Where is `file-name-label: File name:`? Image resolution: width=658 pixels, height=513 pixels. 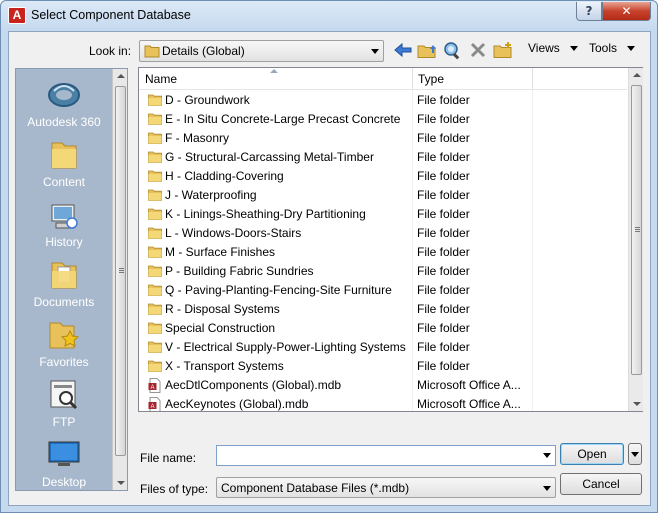
file-name-label: File name: is located at coordinates (168, 458).